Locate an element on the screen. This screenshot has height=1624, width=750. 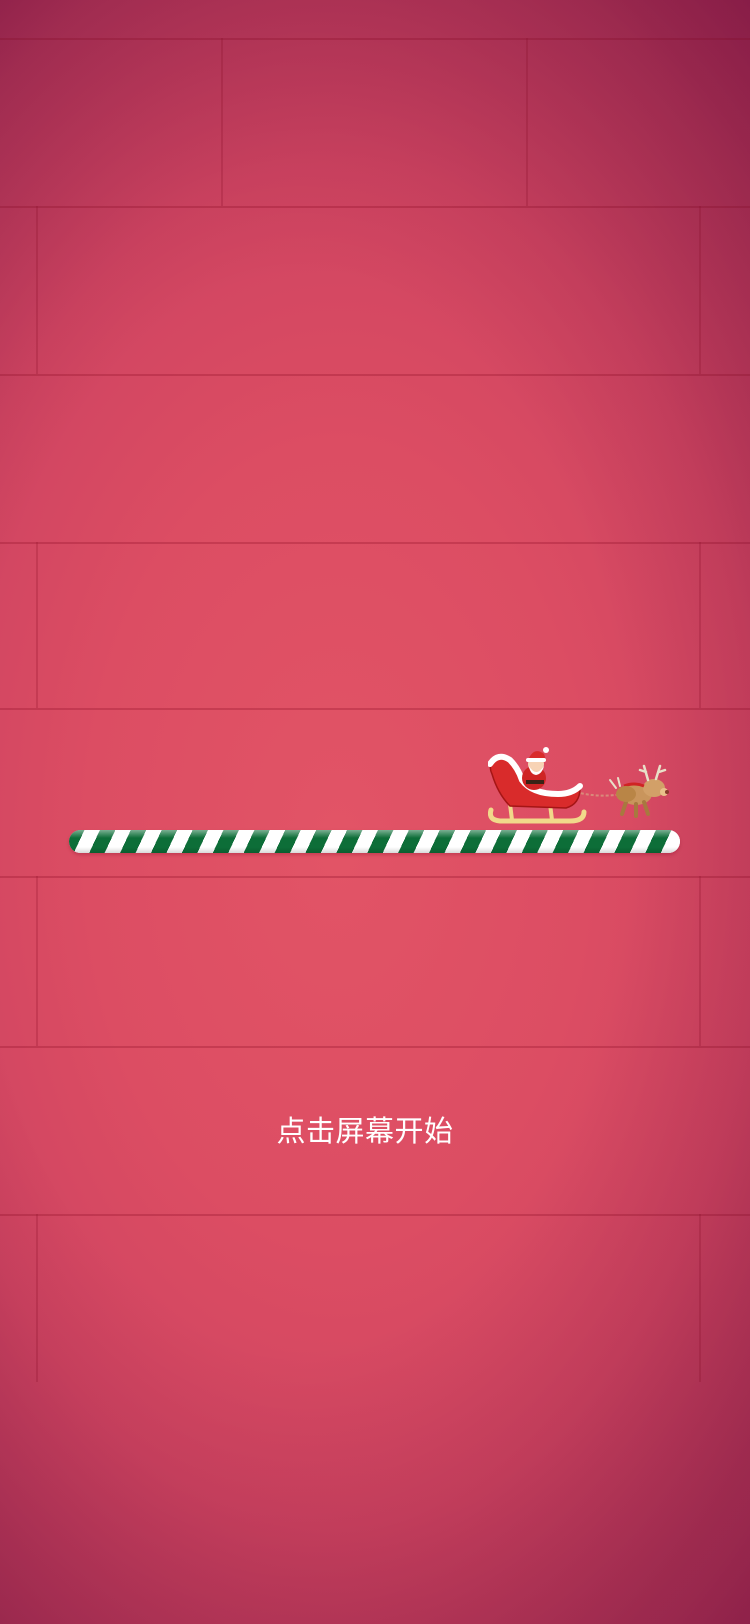
santa-sleigh-sprite is located at coordinates (582, 786).